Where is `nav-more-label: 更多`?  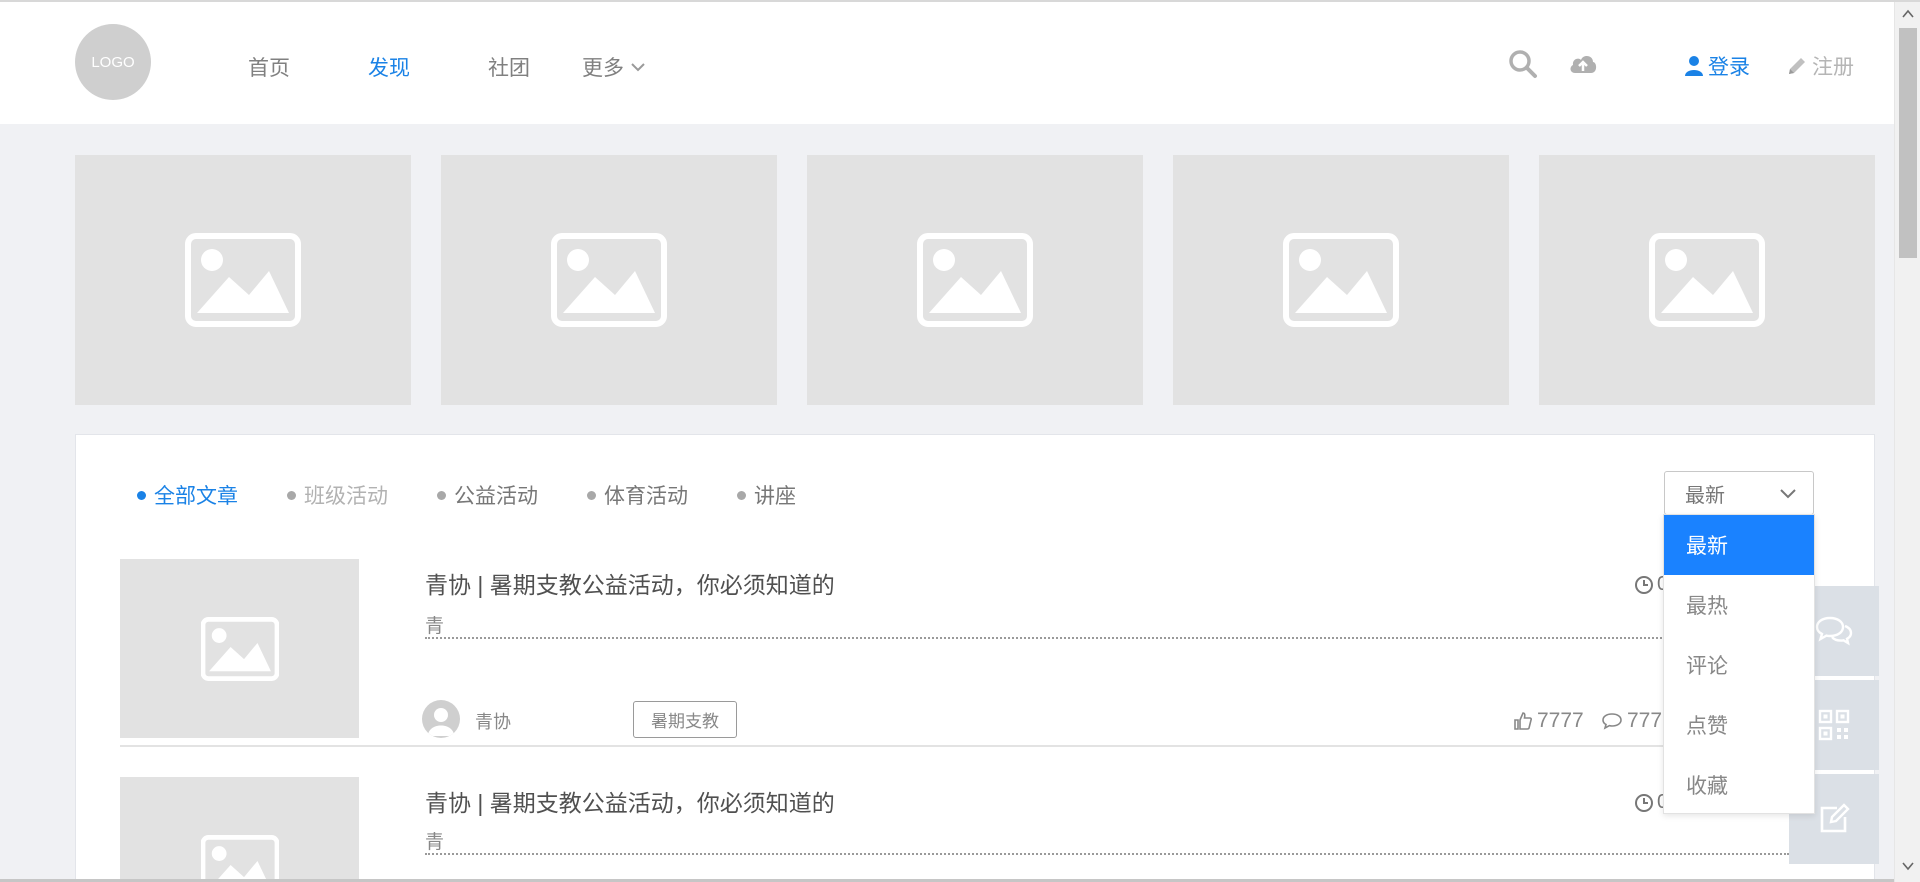 nav-more-label: 更多 is located at coordinates (603, 68).